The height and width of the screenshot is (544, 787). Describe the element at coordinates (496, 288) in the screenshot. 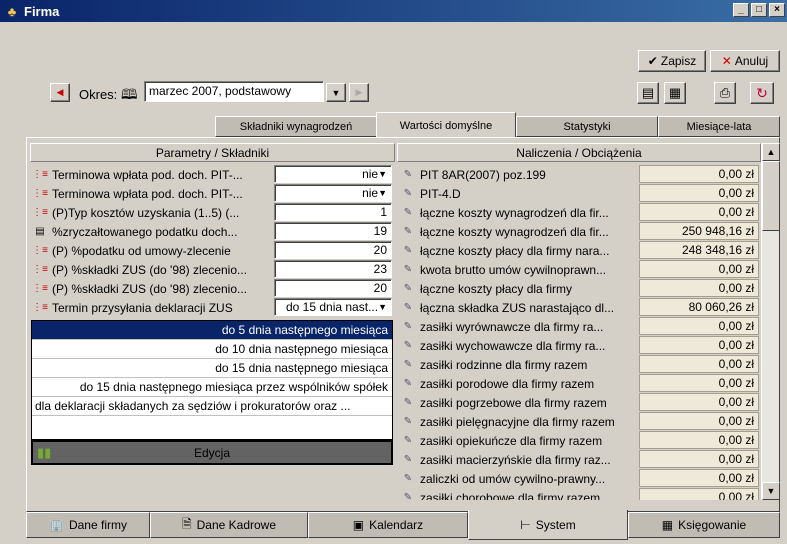

I see `charge-label: łączne koszty płacy dla firmy` at that location.